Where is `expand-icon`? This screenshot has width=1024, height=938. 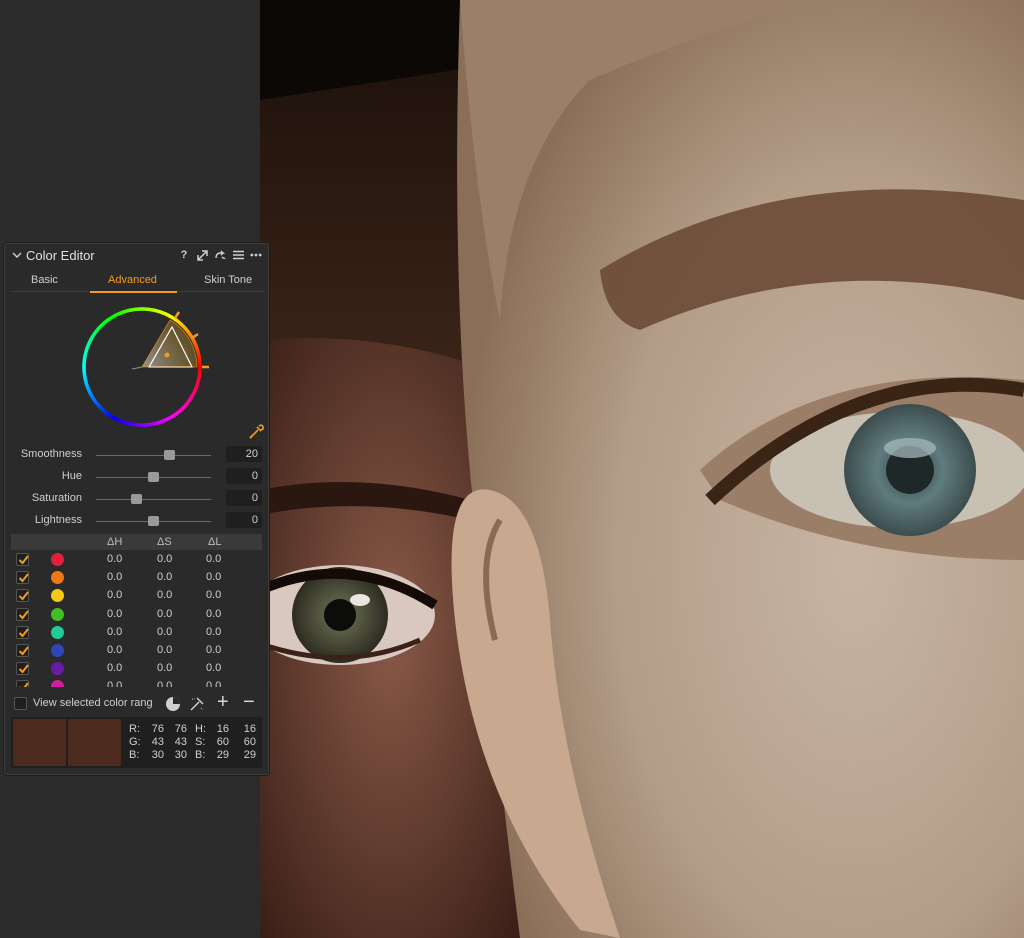 expand-icon is located at coordinates (202, 255).